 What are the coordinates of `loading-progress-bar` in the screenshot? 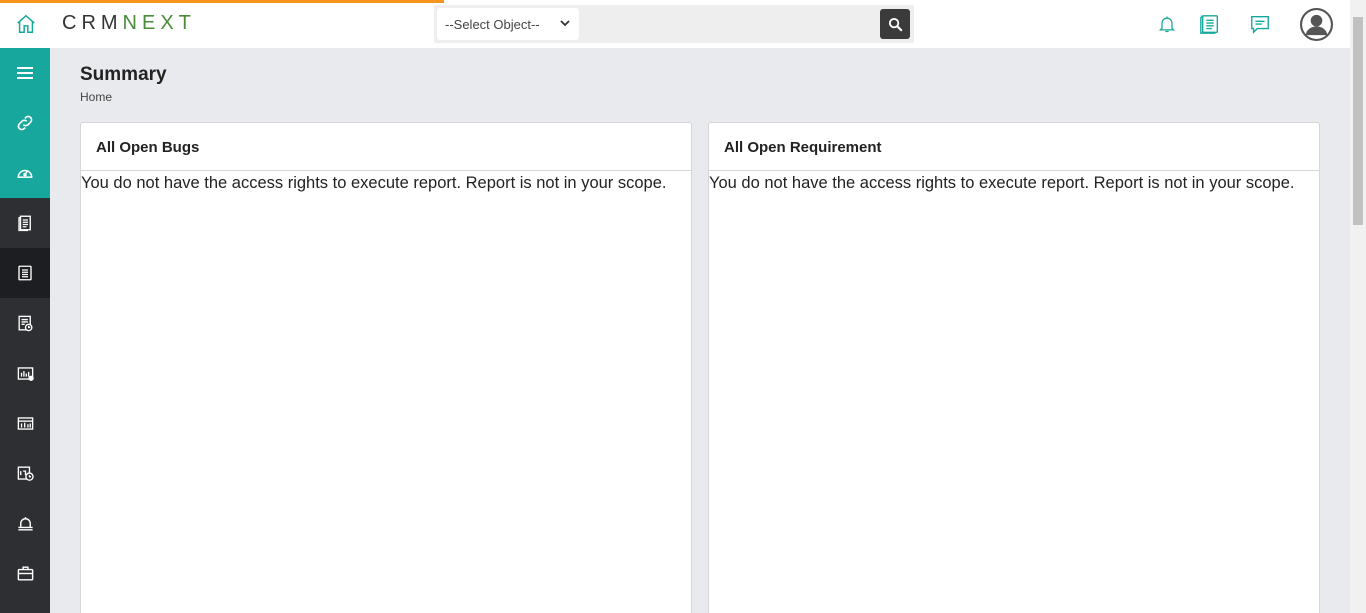 It's located at (222, 1).